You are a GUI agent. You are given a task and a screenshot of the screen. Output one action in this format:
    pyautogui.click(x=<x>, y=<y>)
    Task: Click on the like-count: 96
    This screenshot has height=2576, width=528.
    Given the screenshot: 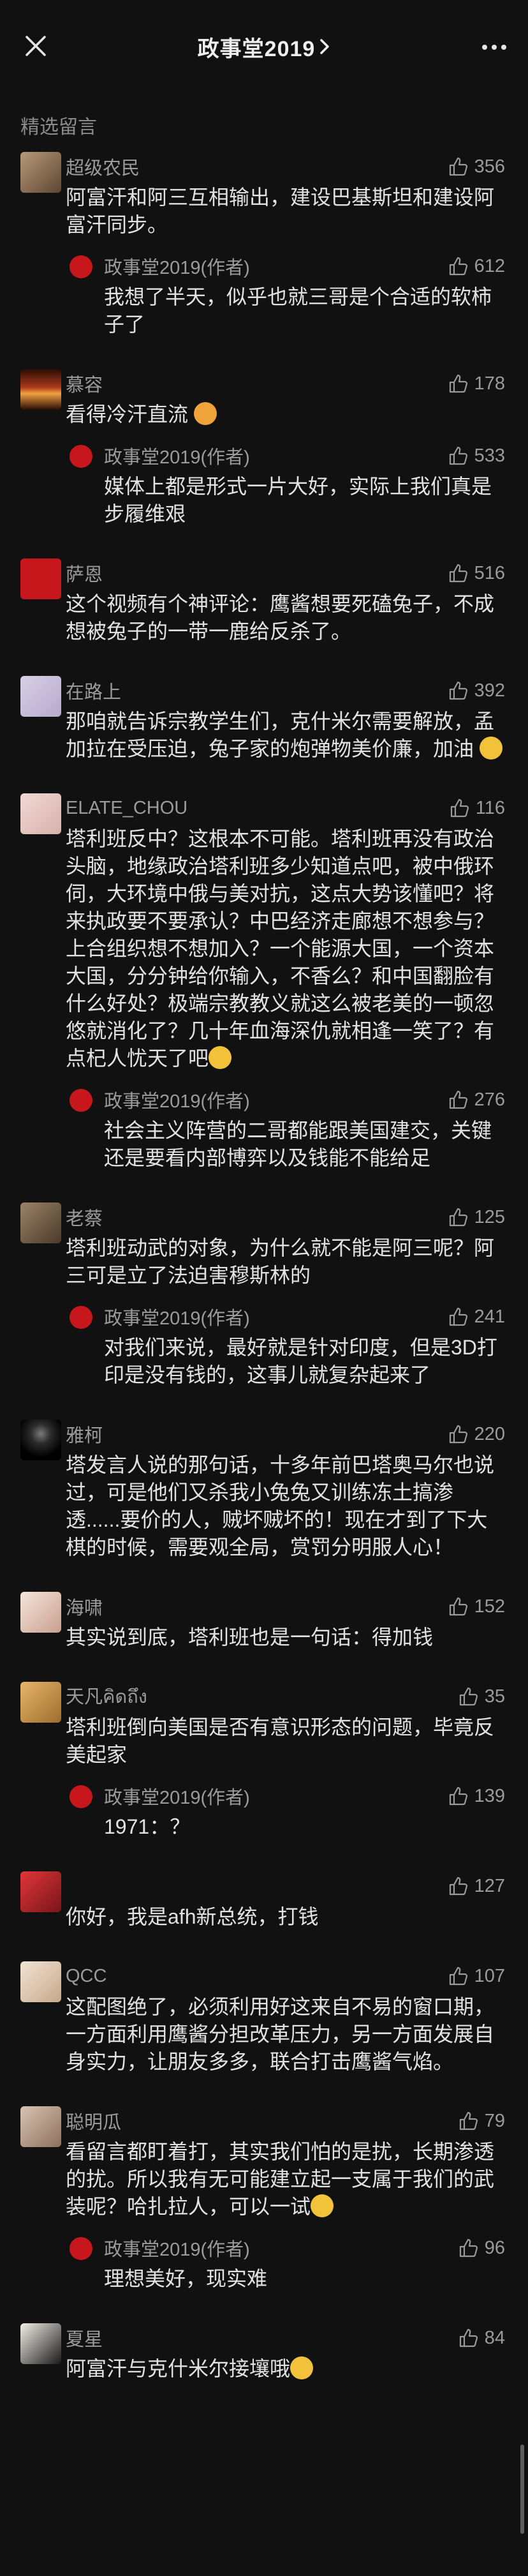 What is the action you would take?
    pyautogui.click(x=494, y=2247)
    